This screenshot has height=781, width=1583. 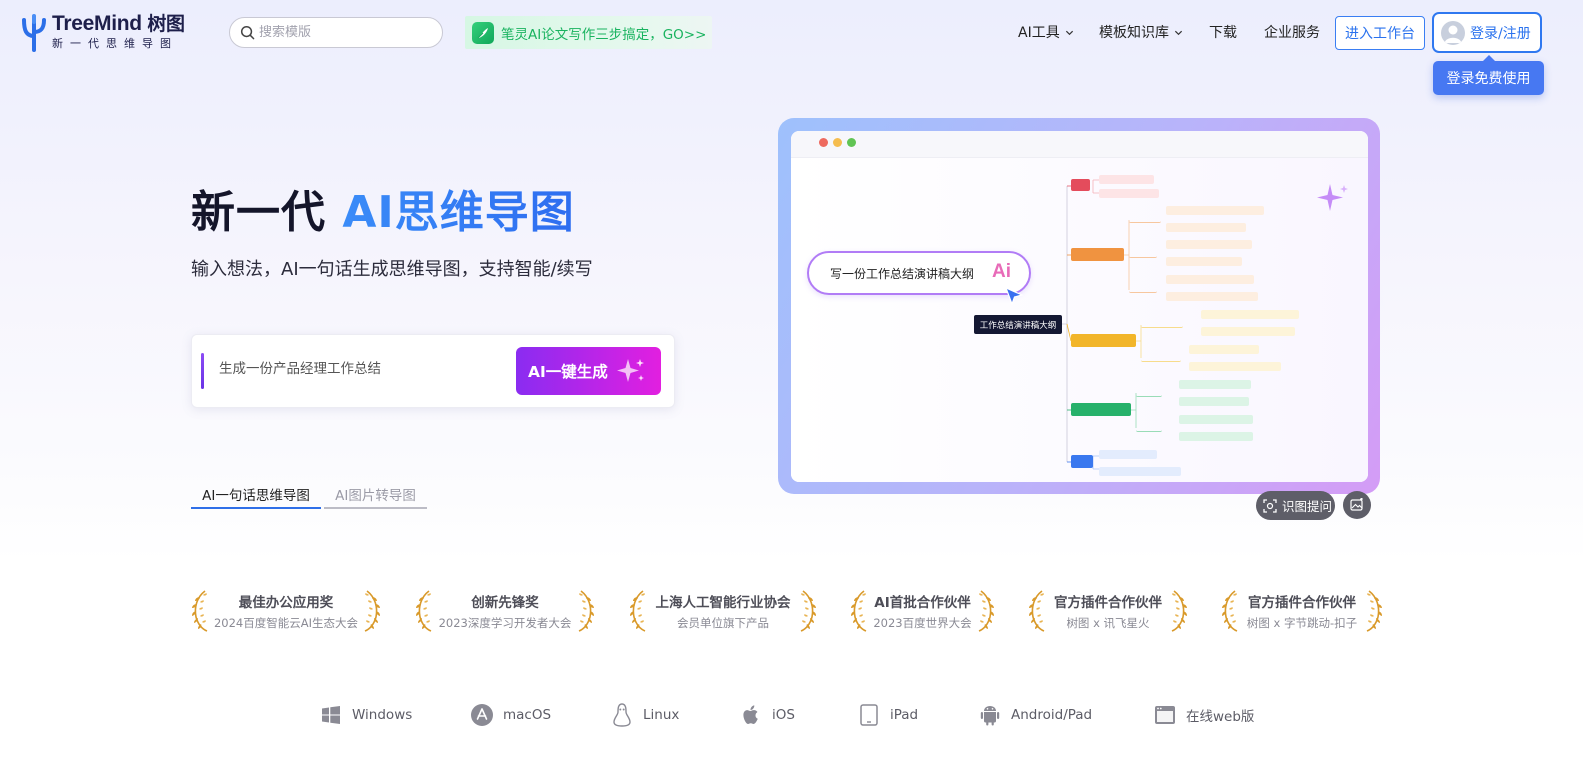 What do you see at coordinates (1018, 324) in the screenshot?
I see `mindmap-root-node: 工作总结演讲稿大纲` at bounding box center [1018, 324].